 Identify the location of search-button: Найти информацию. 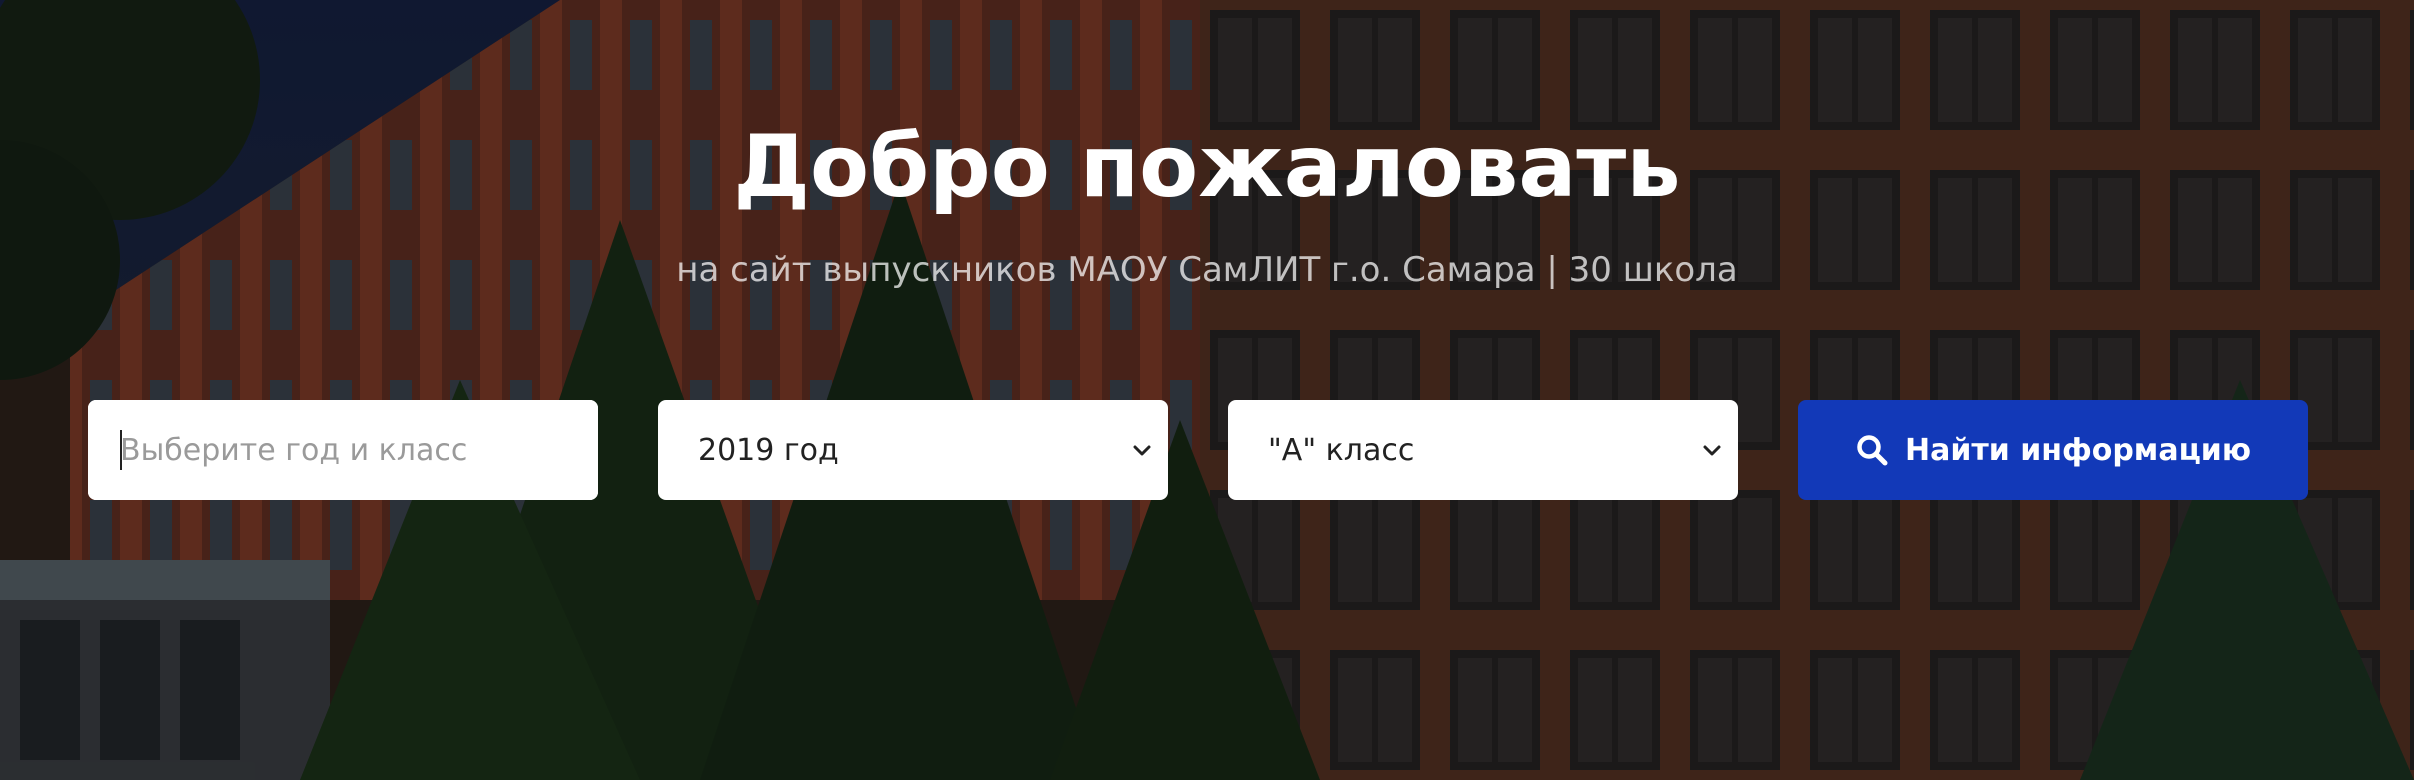
(2053, 450).